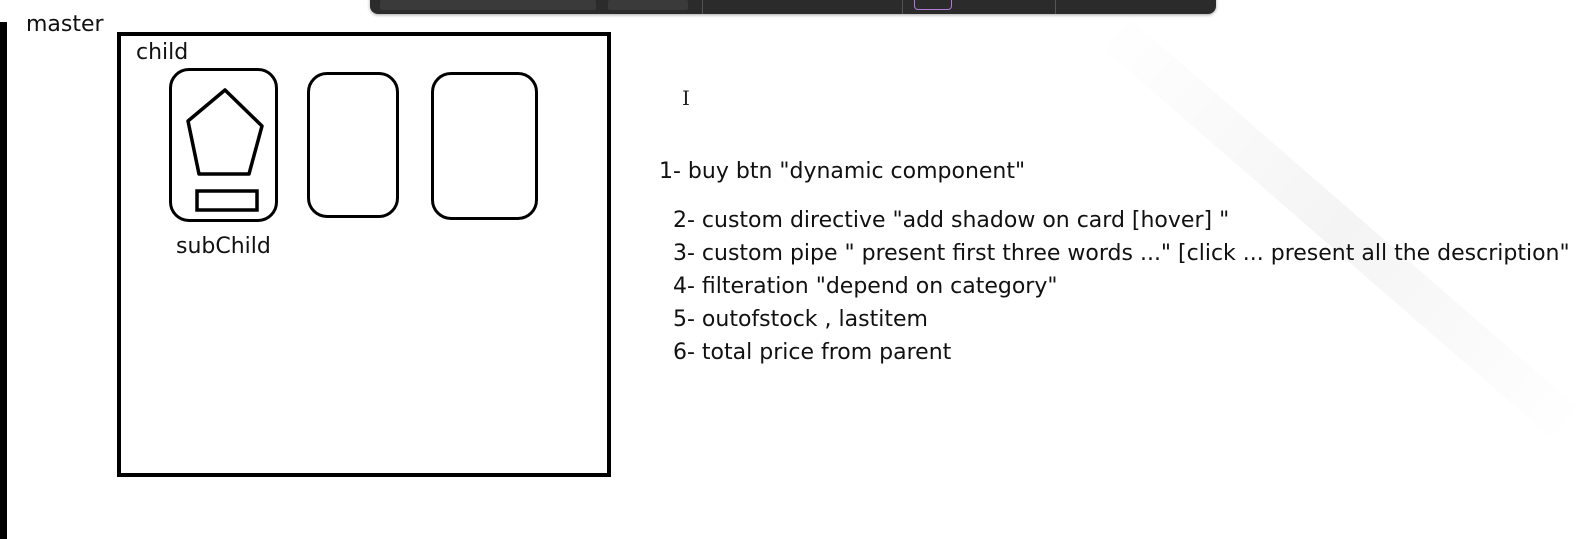  What do you see at coordinates (865, 286) in the screenshot?
I see `note-line-4: 4- filteration "depend on category"` at bounding box center [865, 286].